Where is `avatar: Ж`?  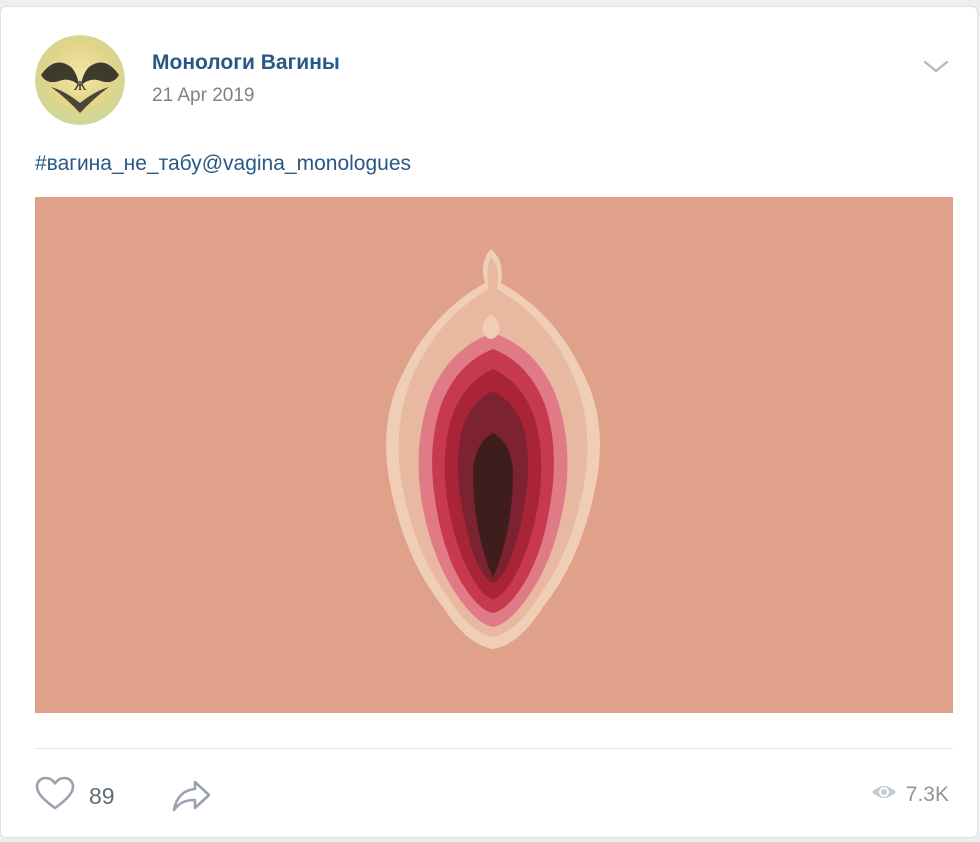 avatar: Ж is located at coordinates (80, 80).